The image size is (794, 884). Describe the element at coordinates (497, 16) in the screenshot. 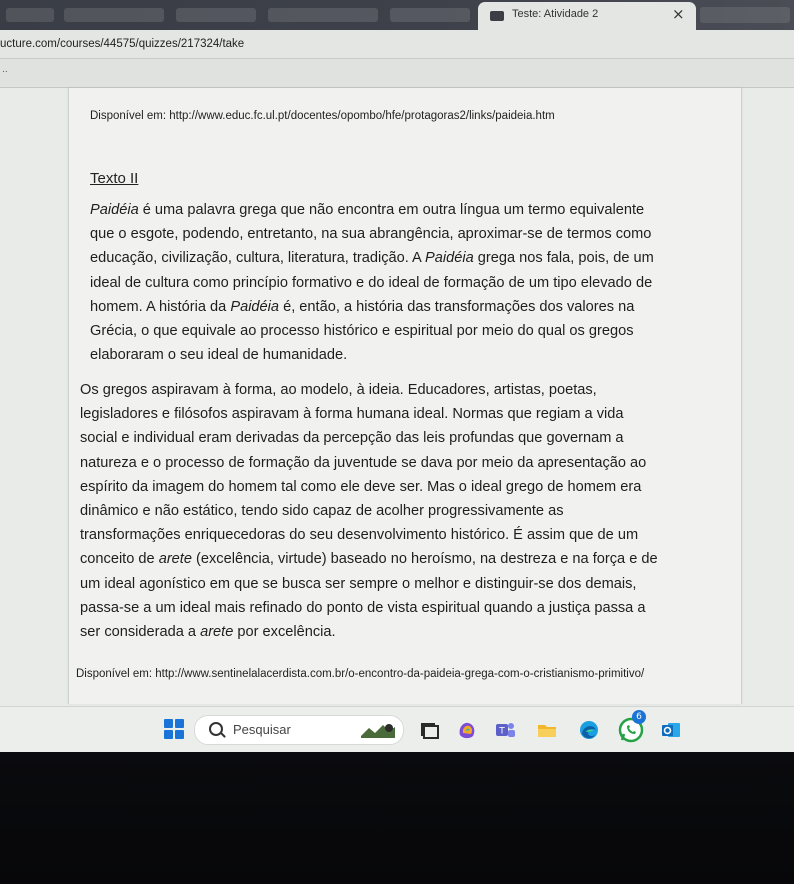

I see `monitor-icon` at that location.